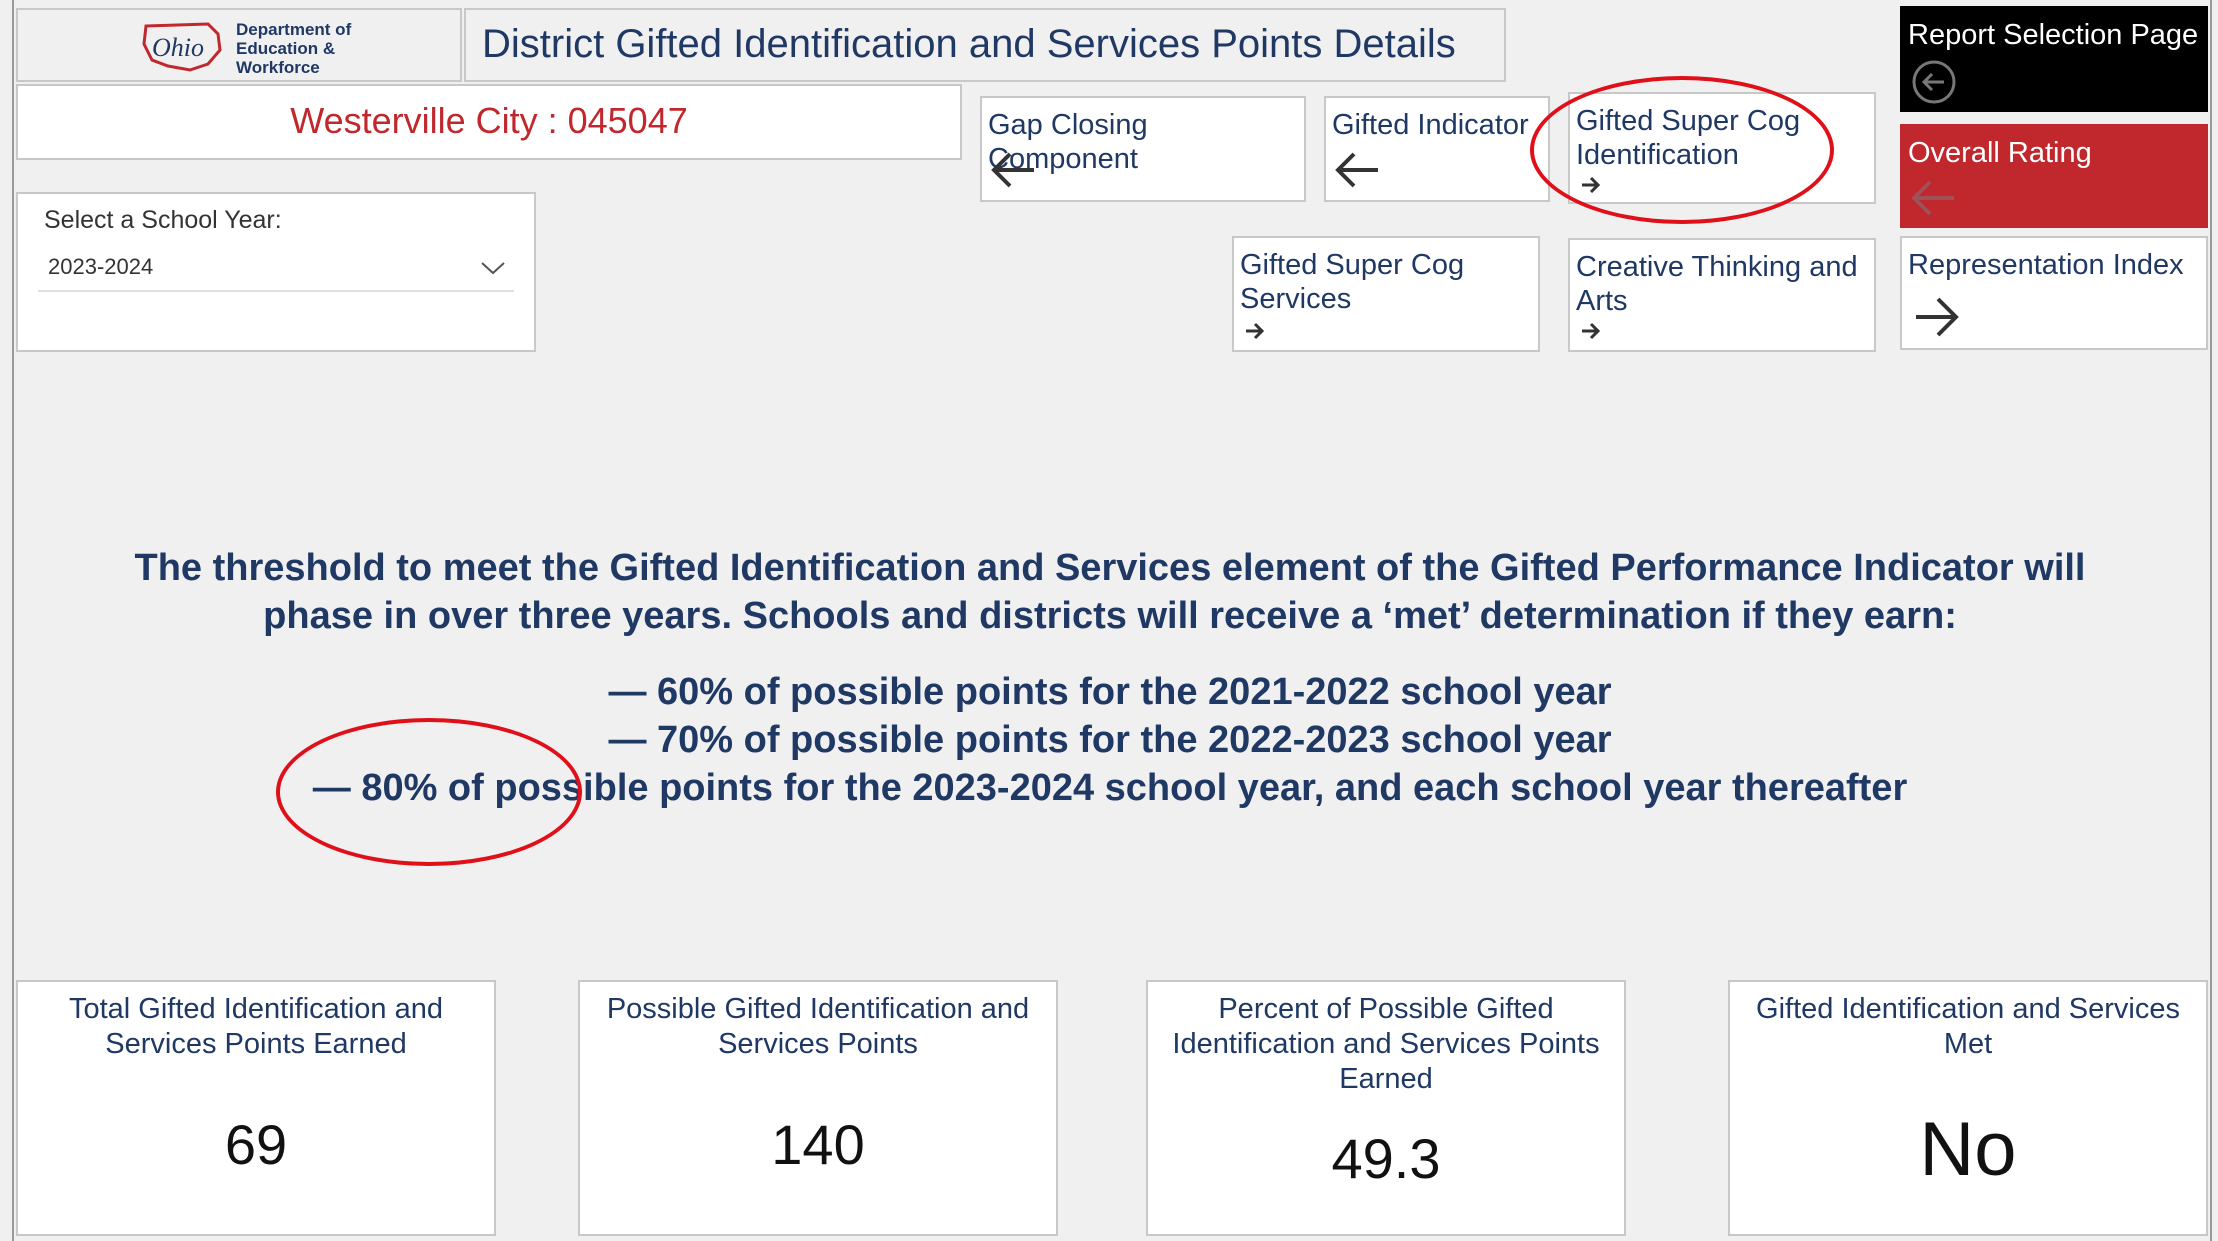  I want to click on district-name: Westerville City : 045047, so click(489, 120).